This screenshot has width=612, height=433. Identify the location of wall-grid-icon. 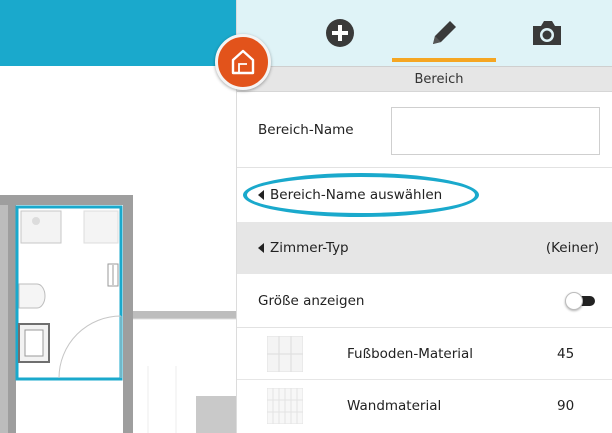
(285, 406).